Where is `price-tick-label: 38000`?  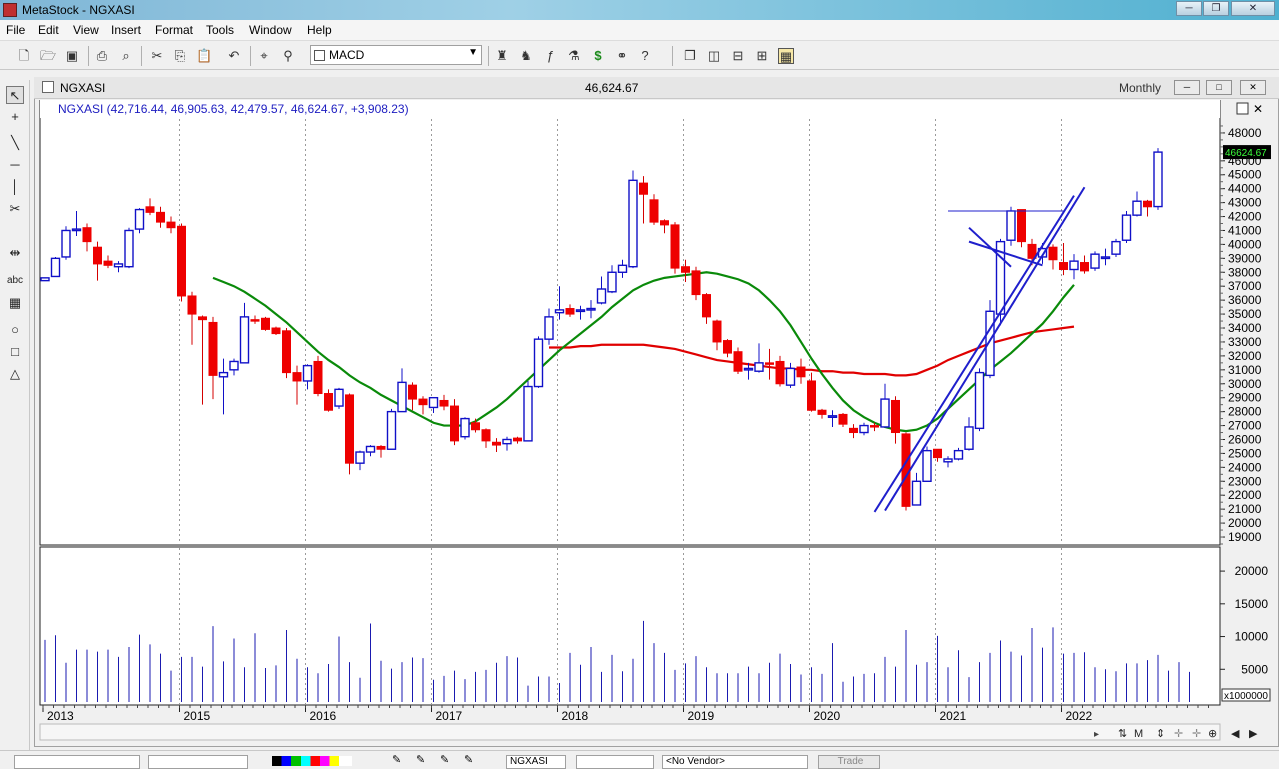
price-tick-label: 38000 is located at coordinates (1245, 272).